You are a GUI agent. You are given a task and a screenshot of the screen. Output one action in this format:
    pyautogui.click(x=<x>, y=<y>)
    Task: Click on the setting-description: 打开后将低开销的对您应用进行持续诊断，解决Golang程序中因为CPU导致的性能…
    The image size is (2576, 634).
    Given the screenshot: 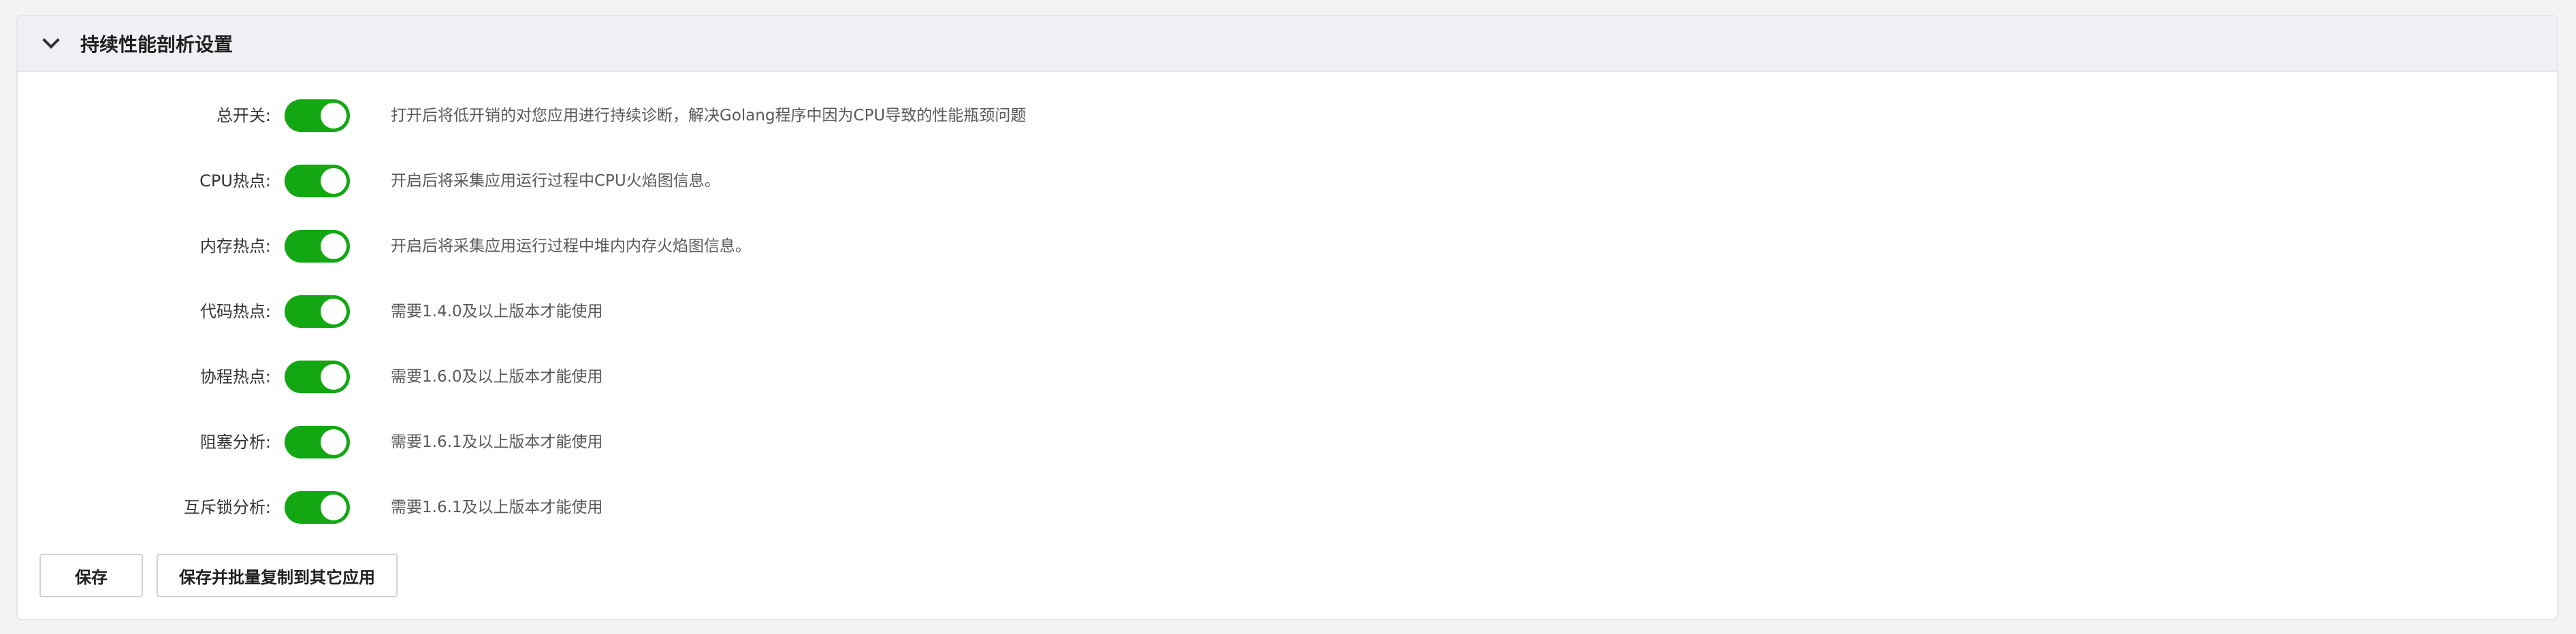 What is the action you would take?
    pyautogui.click(x=709, y=115)
    